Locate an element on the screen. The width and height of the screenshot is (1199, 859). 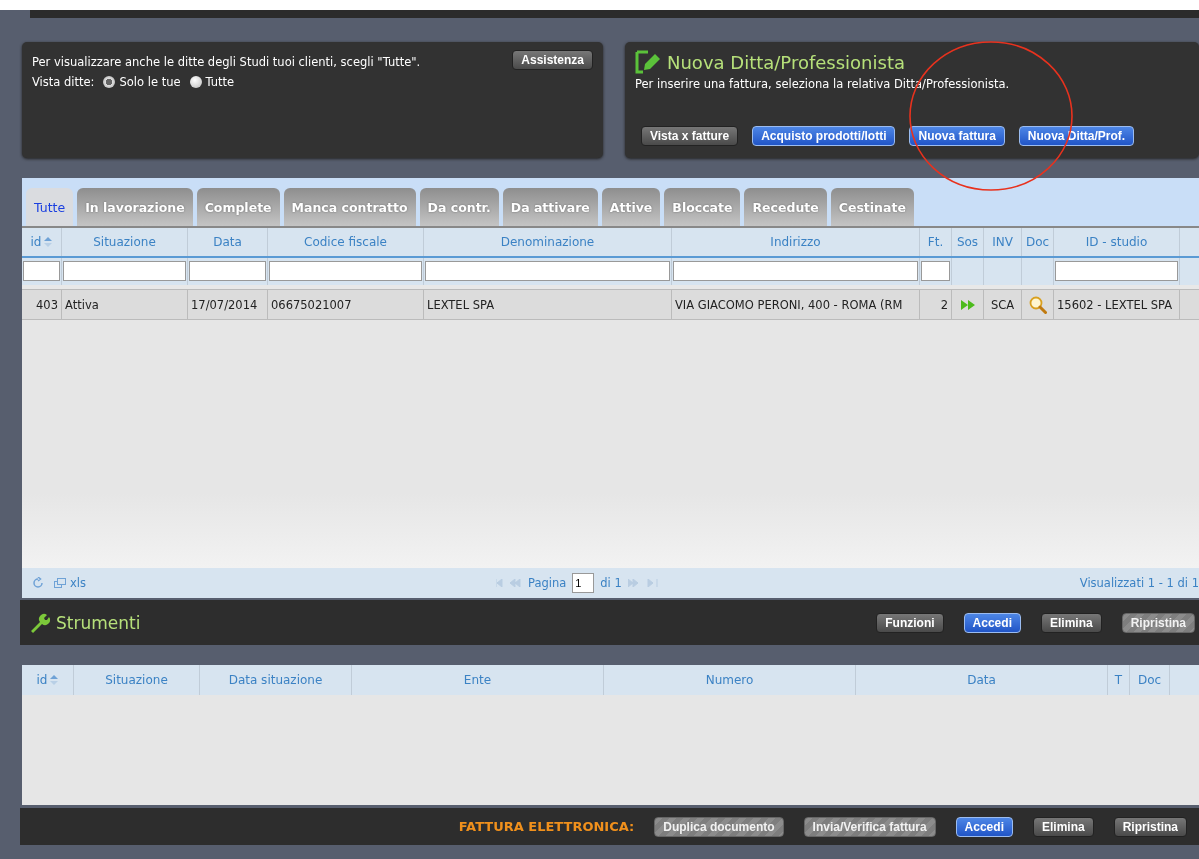
action-button: Ripristina is located at coordinates (1150, 826).